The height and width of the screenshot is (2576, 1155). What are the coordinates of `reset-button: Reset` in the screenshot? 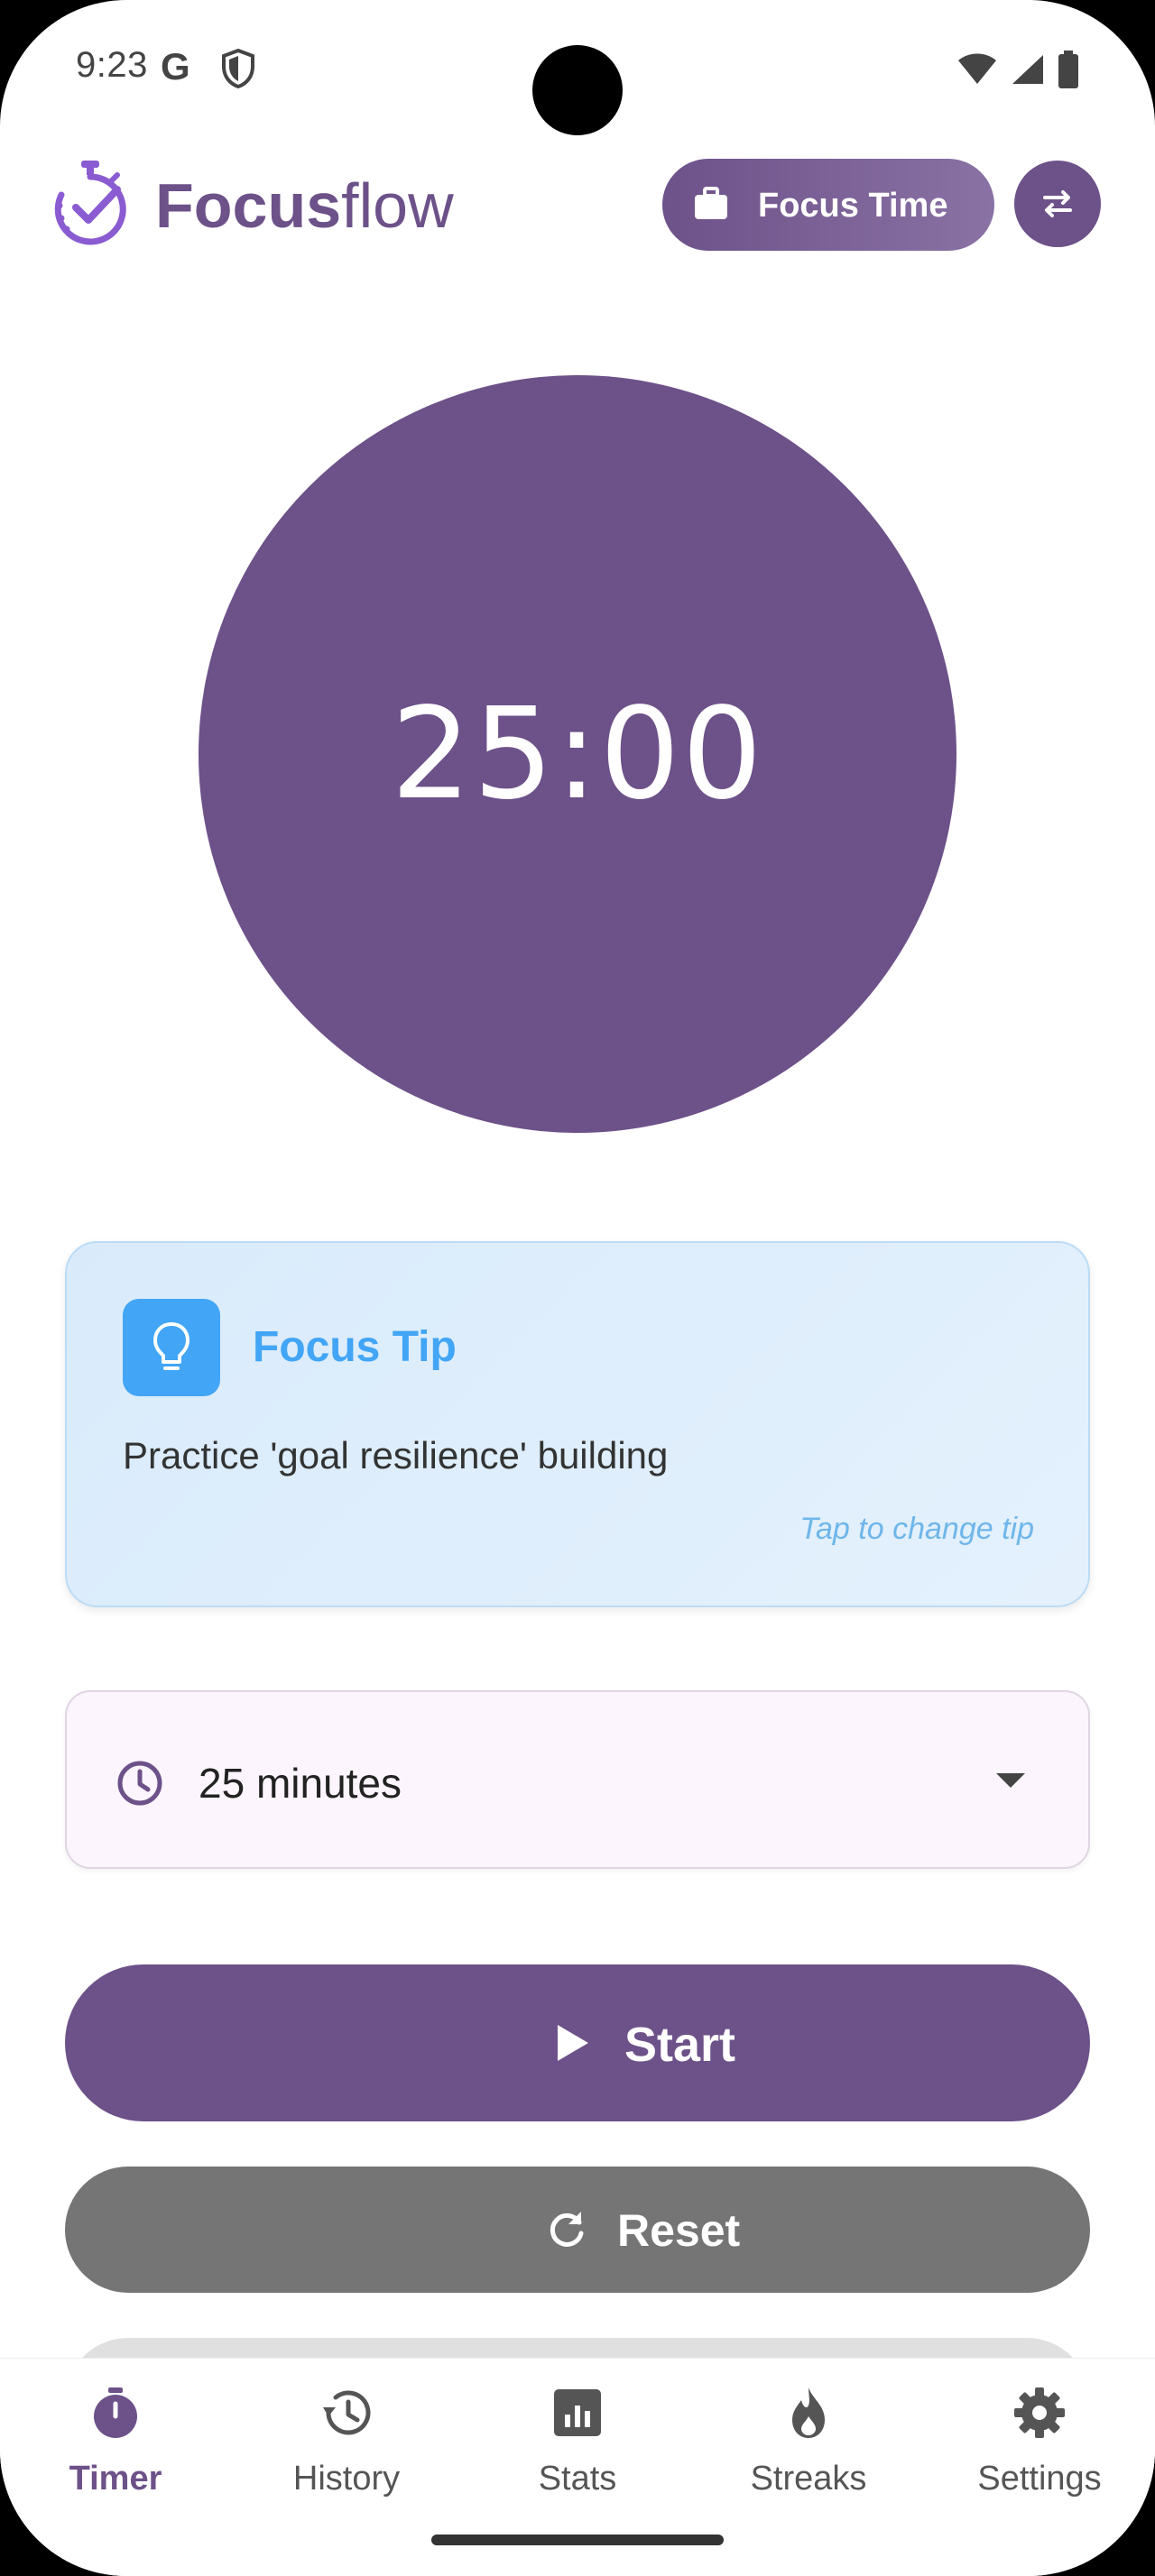 It's located at (577, 2230).